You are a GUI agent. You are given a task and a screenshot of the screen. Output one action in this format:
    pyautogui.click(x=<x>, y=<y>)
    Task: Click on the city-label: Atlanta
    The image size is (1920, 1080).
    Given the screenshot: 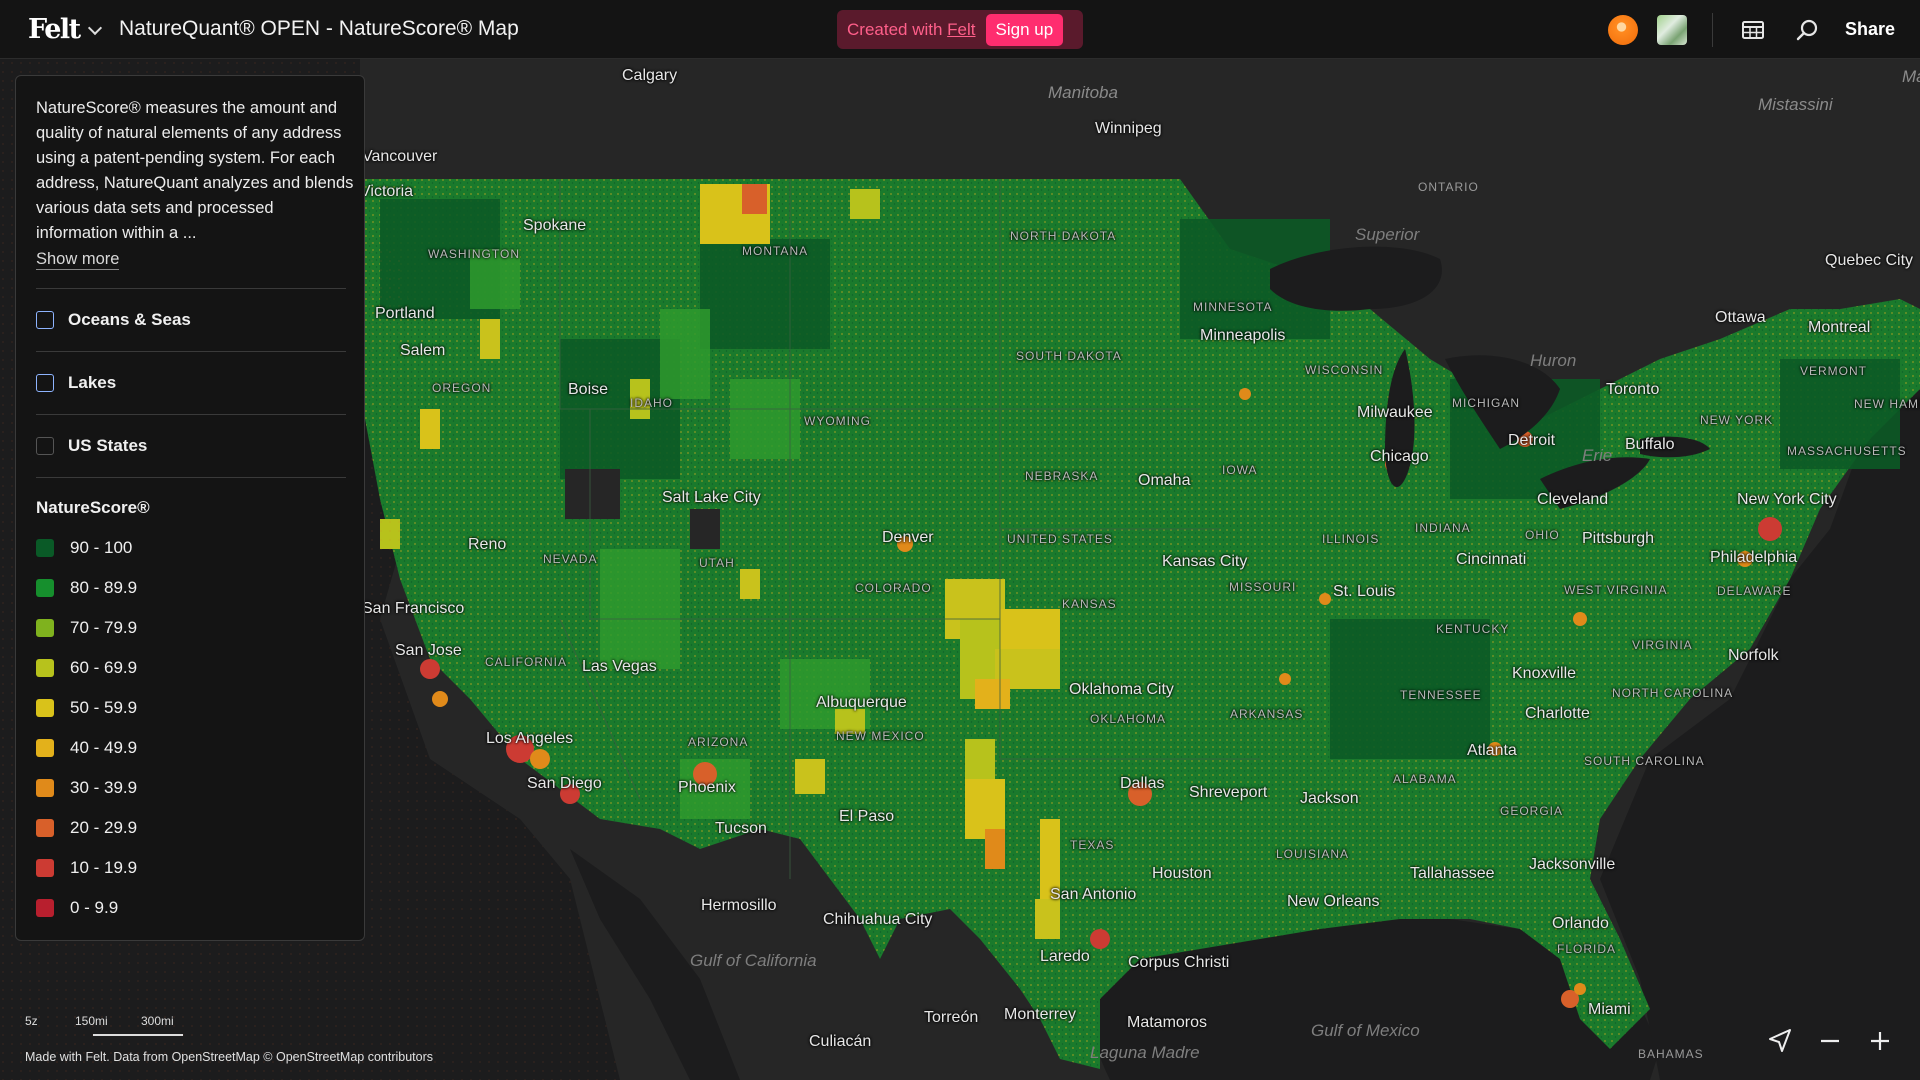 What is the action you would take?
    pyautogui.click(x=1492, y=750)
    